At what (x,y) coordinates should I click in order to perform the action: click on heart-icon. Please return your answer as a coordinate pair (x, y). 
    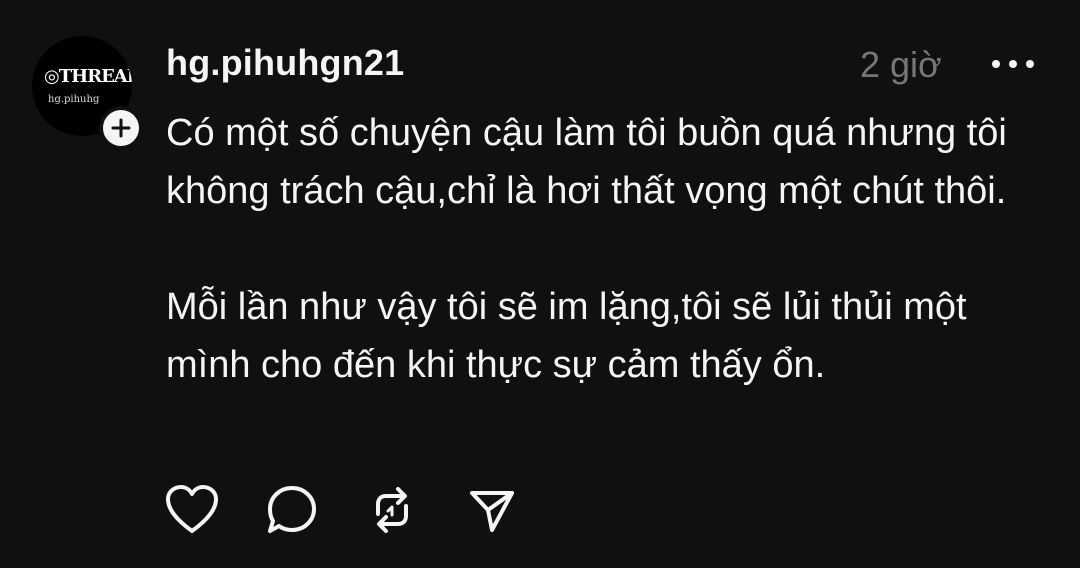
    Looking at the image, I should click on (192, 509).